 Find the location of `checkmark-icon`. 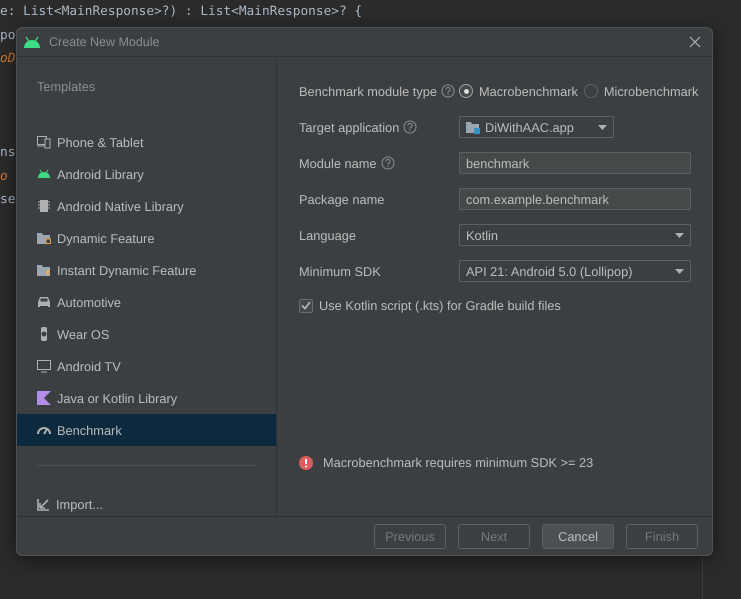

checkmark-icon is located at coordinates (306, 305).